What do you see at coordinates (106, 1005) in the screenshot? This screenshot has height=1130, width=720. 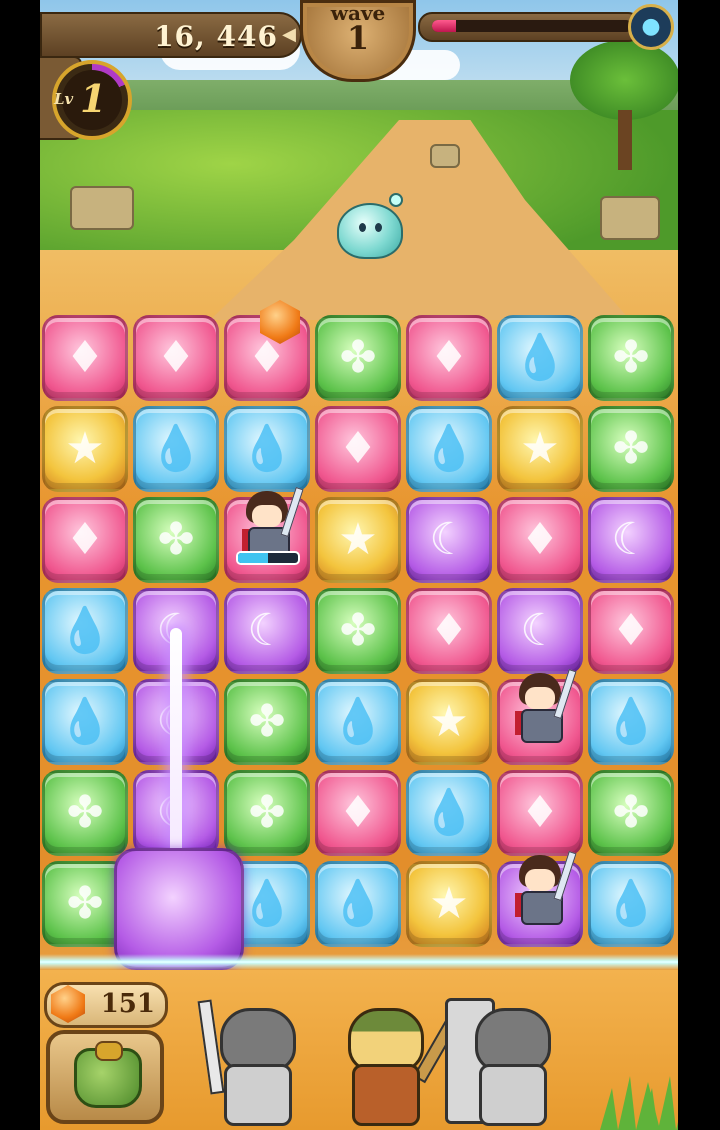 I see `gem-counter: 151` at bounding box center [106, 1005].